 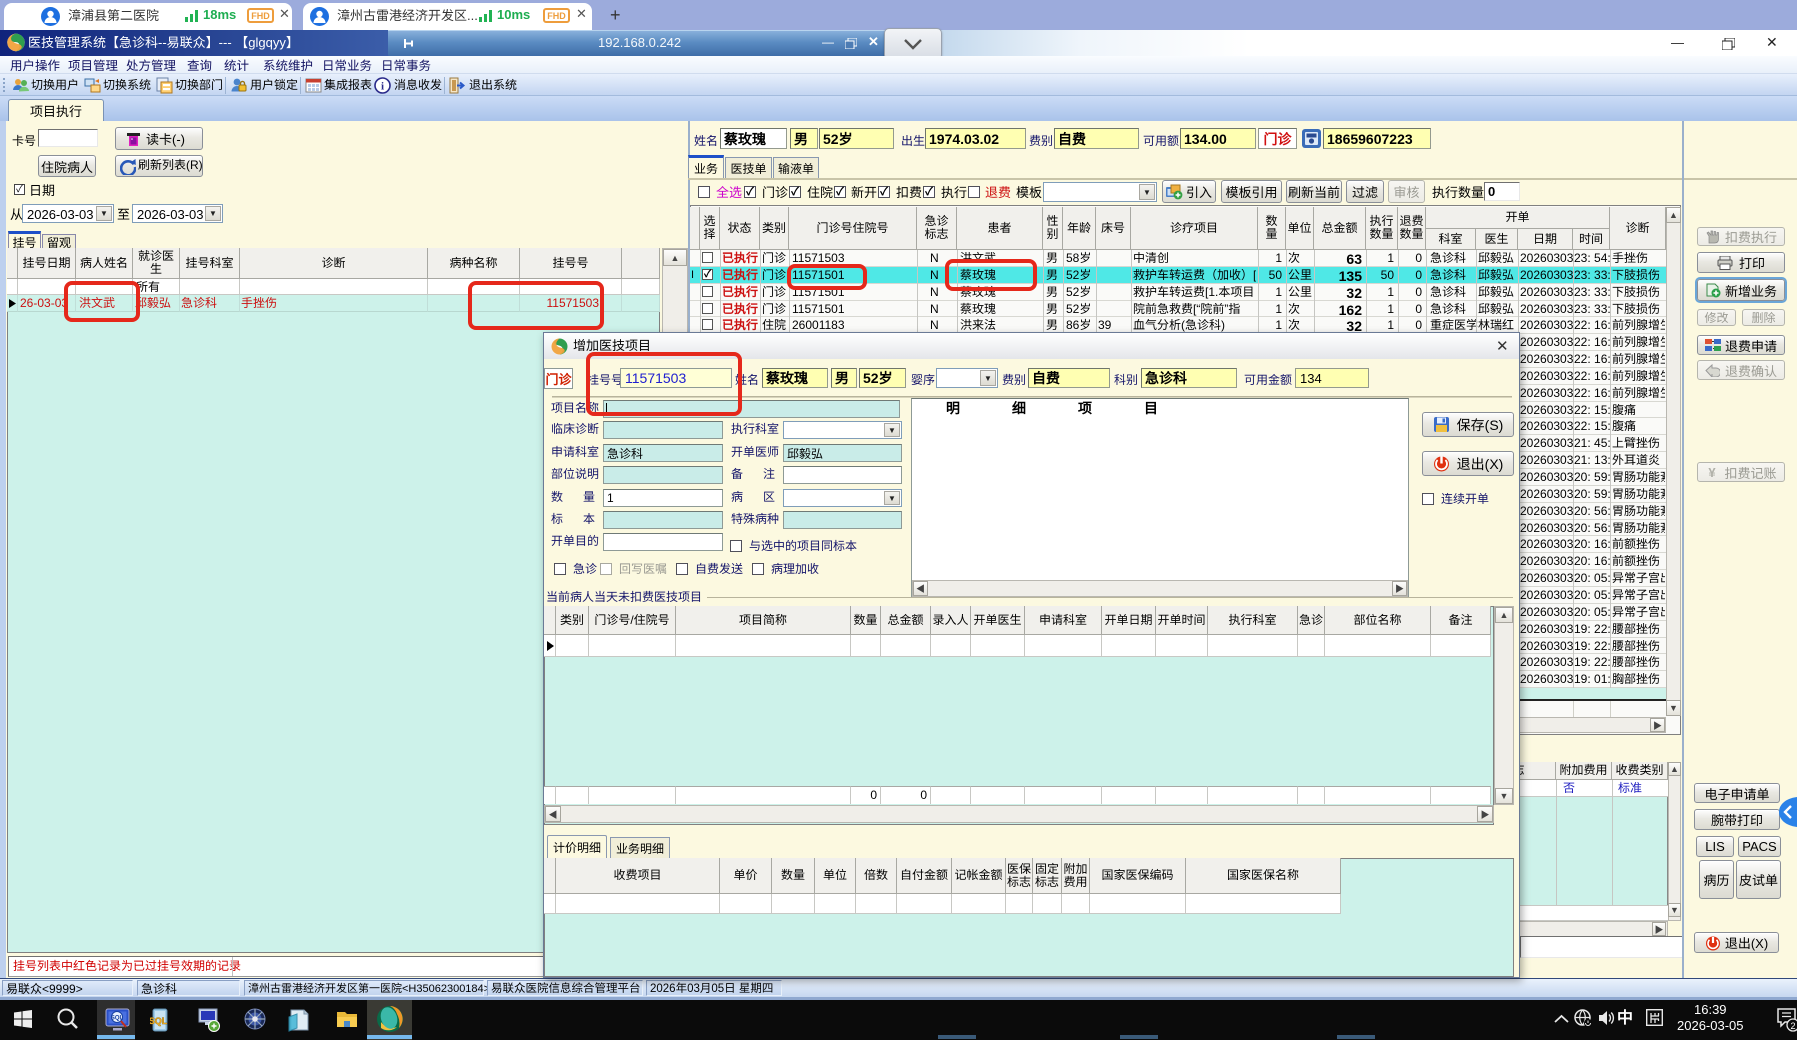 What do you see at coordinates (1792, 1026) in the screenshot?
I see `svg-text: 2` at bounding box center [1792, 1026].